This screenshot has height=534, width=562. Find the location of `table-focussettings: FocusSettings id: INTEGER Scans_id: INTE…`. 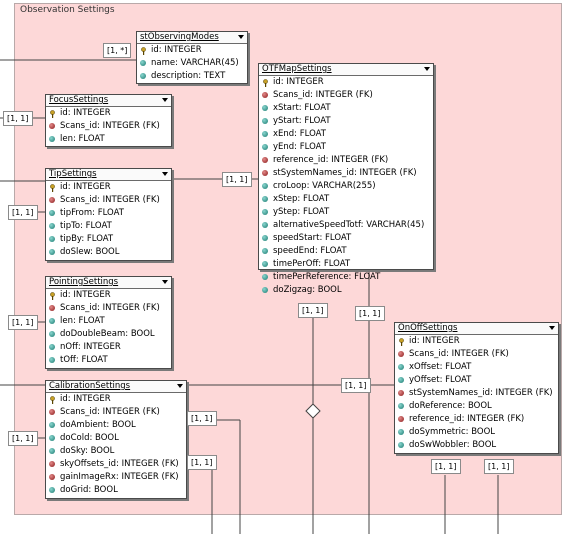

table-focussettings: FocusSettings id: INTEGER Scans_id: INTE… is located at coordinates (108, 120).